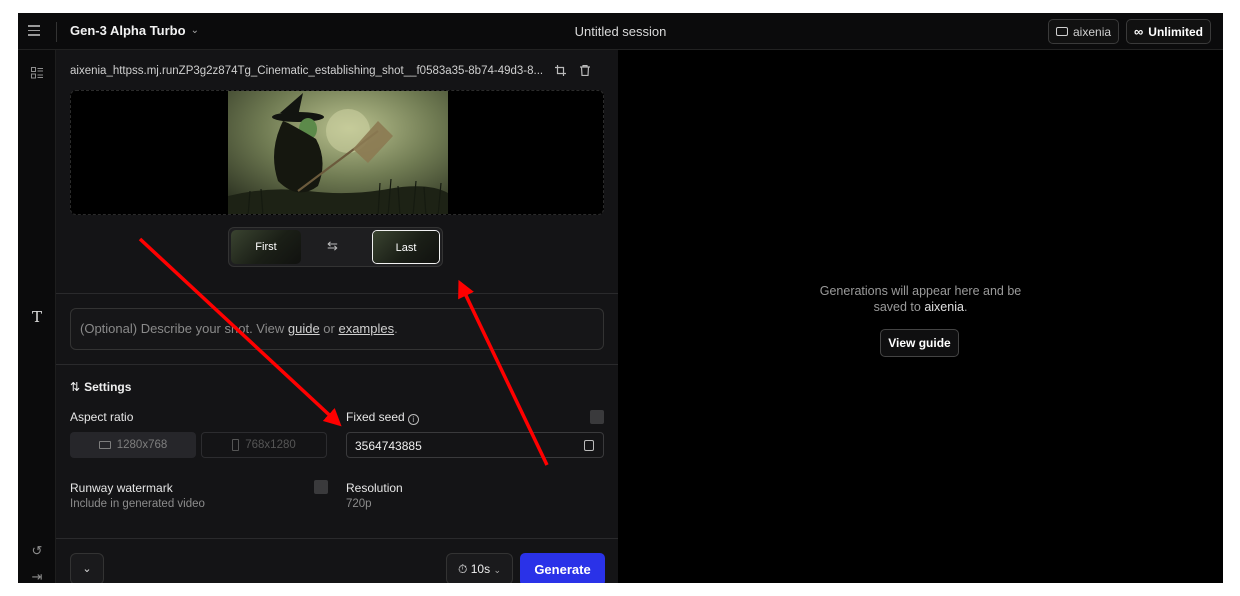 Image resolution: width=1240 pixels, height=596 pixels. What do you see at coordinates (560, 71) in the screenshot?
I see `crop-icon` at bounding box center [560, 71].